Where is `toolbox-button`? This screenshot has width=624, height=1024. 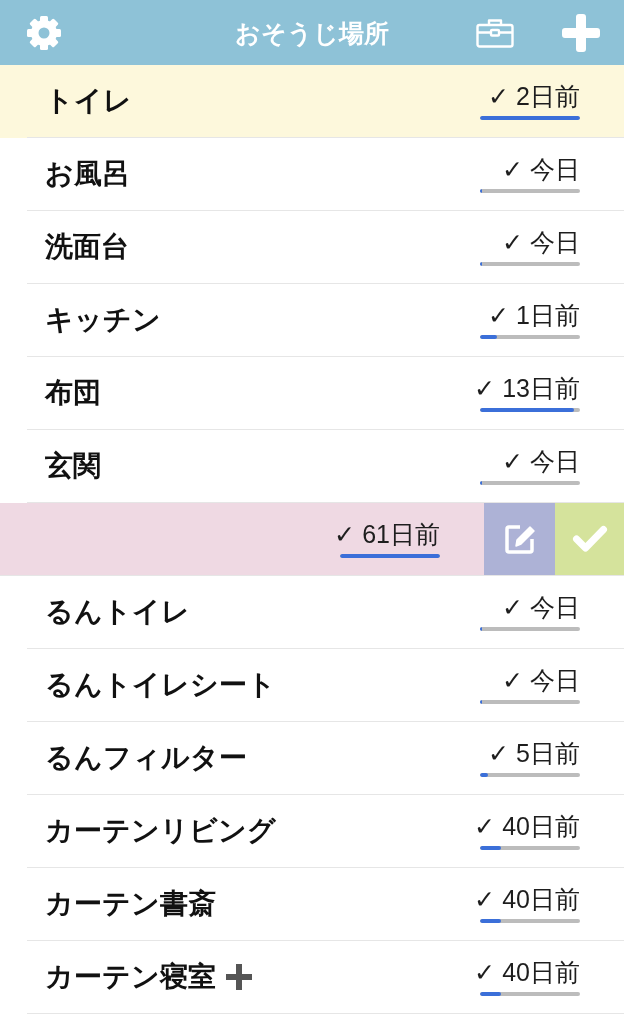 toolbox-button is located at coordinates (495, 32).